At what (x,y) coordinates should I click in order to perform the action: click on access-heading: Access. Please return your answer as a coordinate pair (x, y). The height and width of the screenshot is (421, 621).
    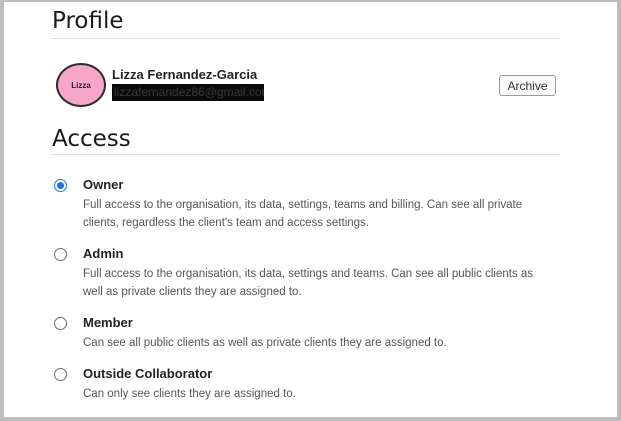
    Looking at the image, I should click on (91, 139).